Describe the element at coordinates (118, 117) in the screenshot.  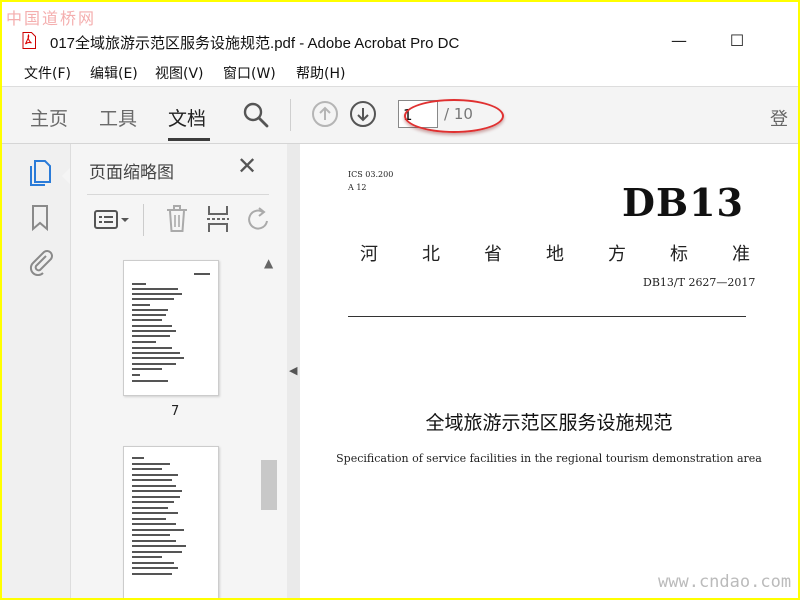
I see `tab-tools: 工具` at that location.